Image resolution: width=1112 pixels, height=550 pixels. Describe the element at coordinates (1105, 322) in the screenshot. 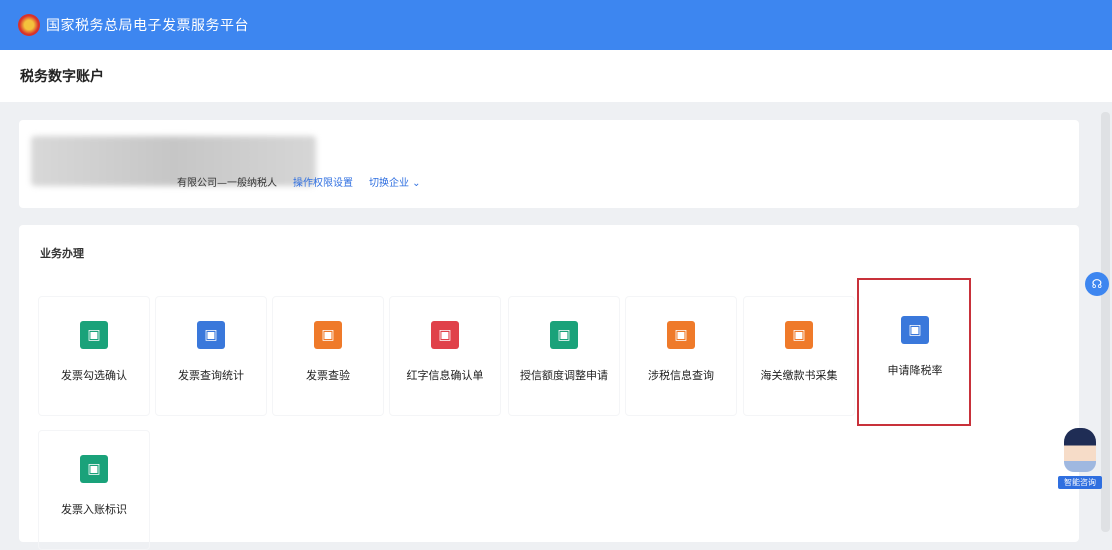

I see `scrollbar` at that location.